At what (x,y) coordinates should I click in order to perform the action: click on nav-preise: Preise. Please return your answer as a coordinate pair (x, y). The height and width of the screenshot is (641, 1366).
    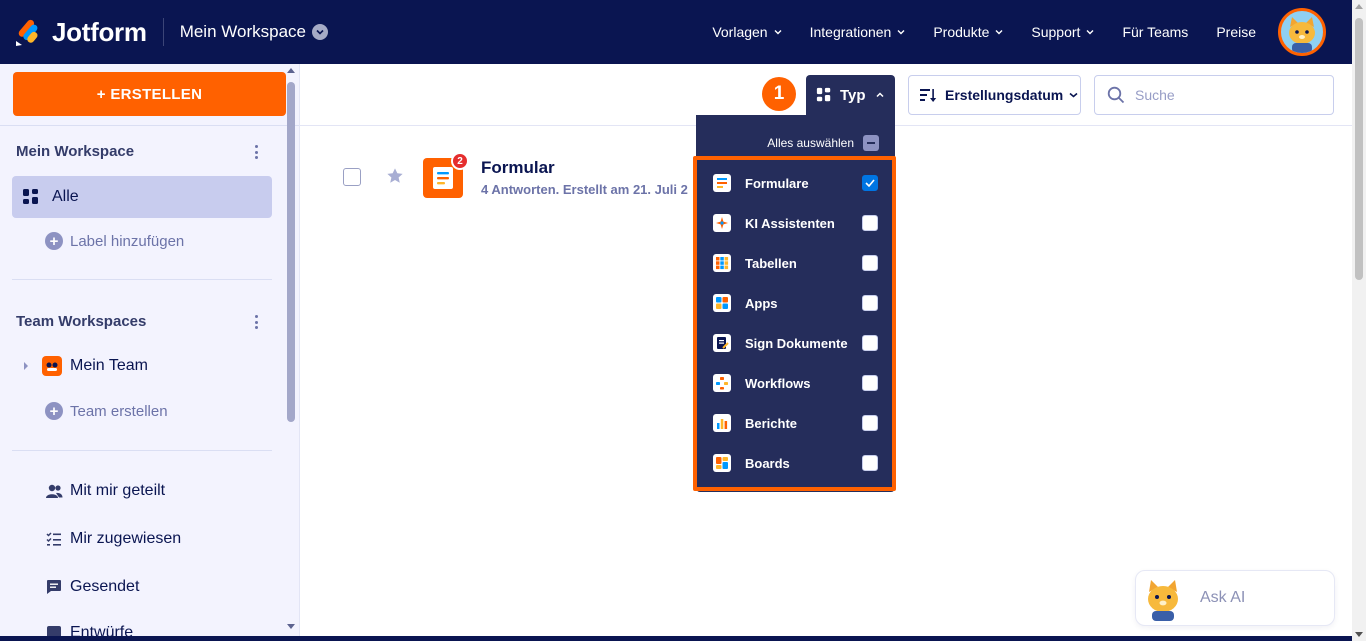
    Looking at the image, I should click on (1236, 32).